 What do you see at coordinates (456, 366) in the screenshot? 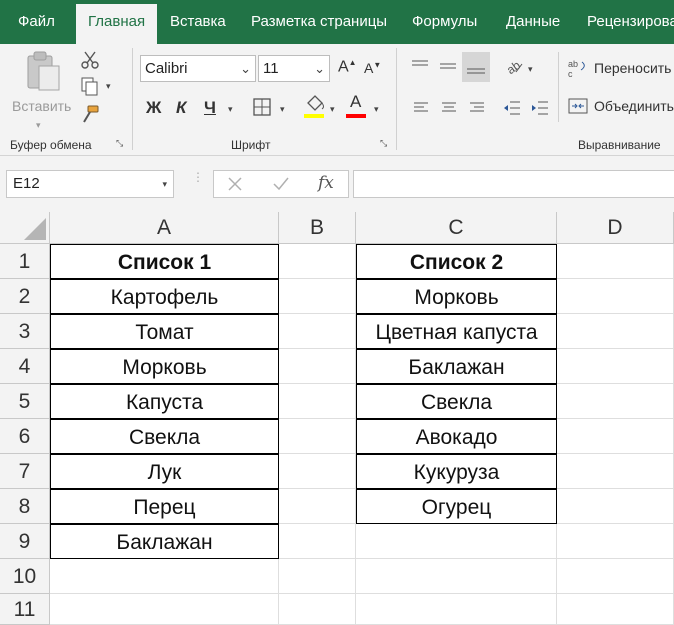
I see `cell-c4: Баклажан` at bounding box center [456, 366].